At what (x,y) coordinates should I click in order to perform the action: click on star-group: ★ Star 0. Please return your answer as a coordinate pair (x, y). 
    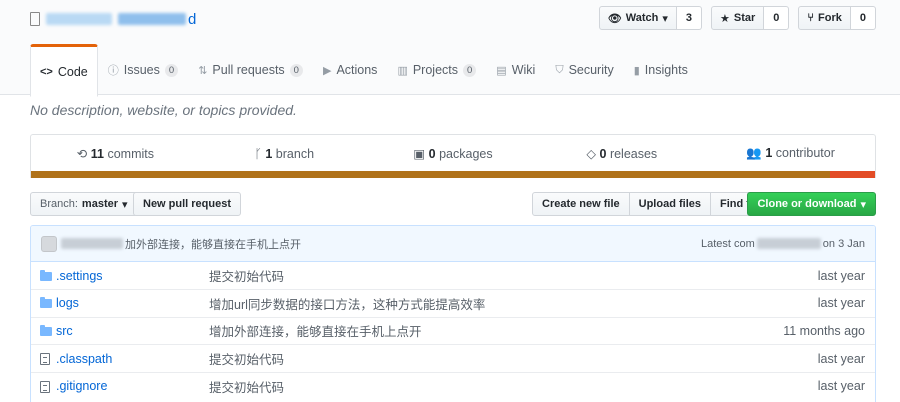
    Looking at the image, I should click on (750, 18).